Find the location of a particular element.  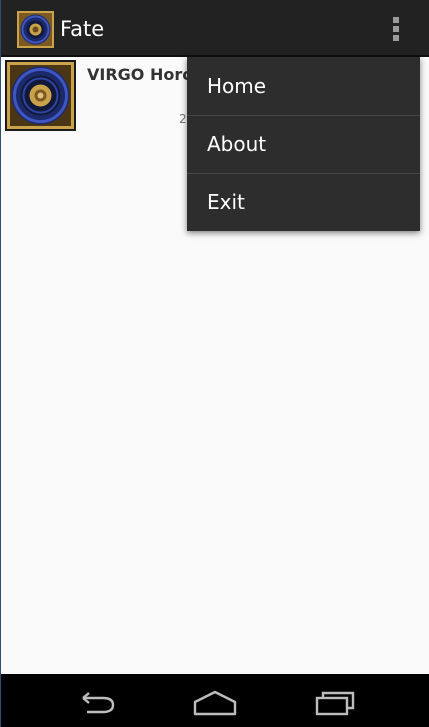

overflow-menu: Home About Exit is located at coordinates (303, 144).